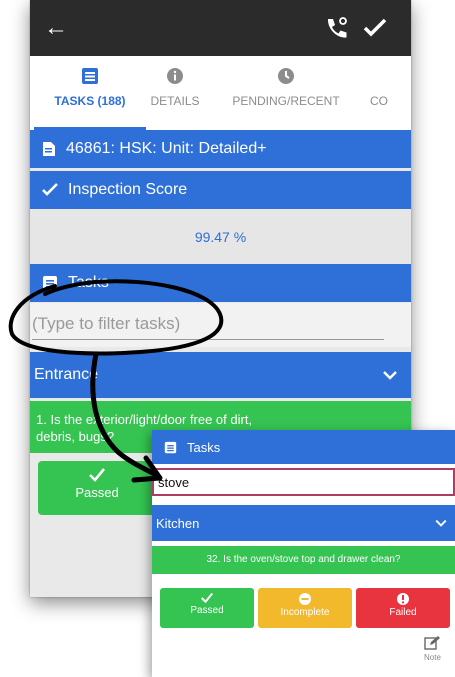 The image size is (455, 677). Describe the element at coordinates (286, 76) in the screenshot. I see `clock-icon` at that location.